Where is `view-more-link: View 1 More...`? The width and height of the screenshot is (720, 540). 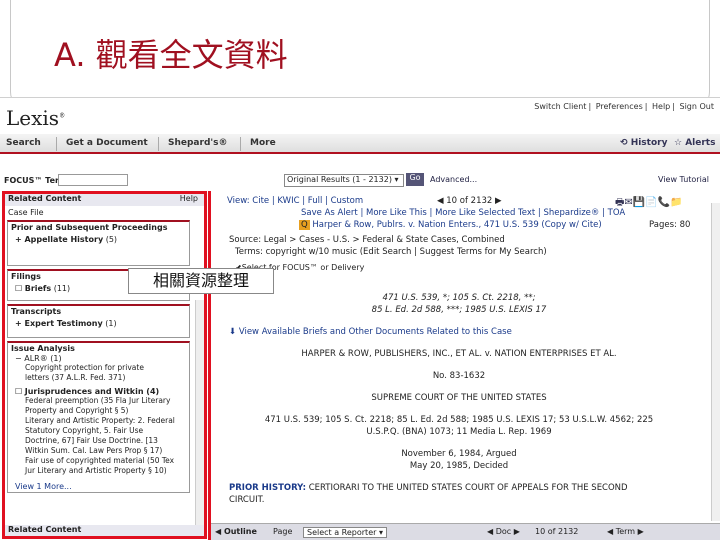 view-more-link: View 1 More... is located at coordinates (98, 486).